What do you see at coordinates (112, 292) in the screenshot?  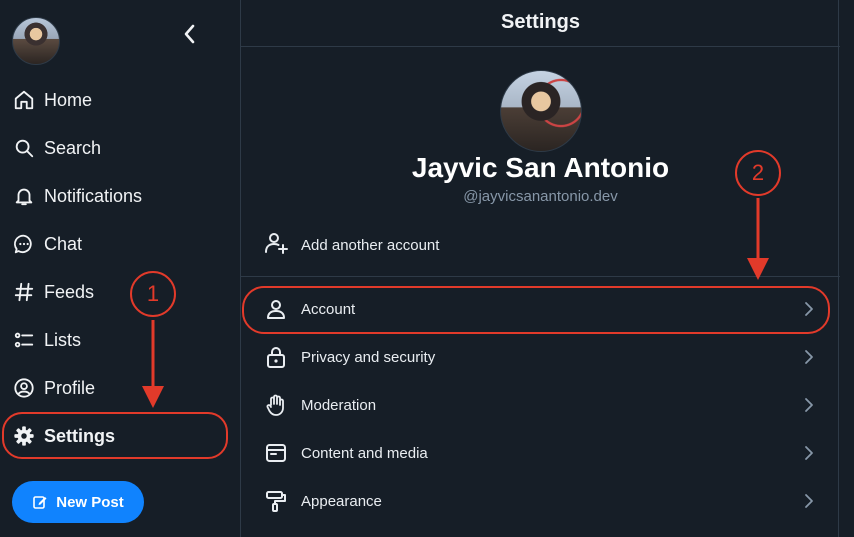 I see `sidebar-item-feeds: Feeds` at bounding box center [112, 292].